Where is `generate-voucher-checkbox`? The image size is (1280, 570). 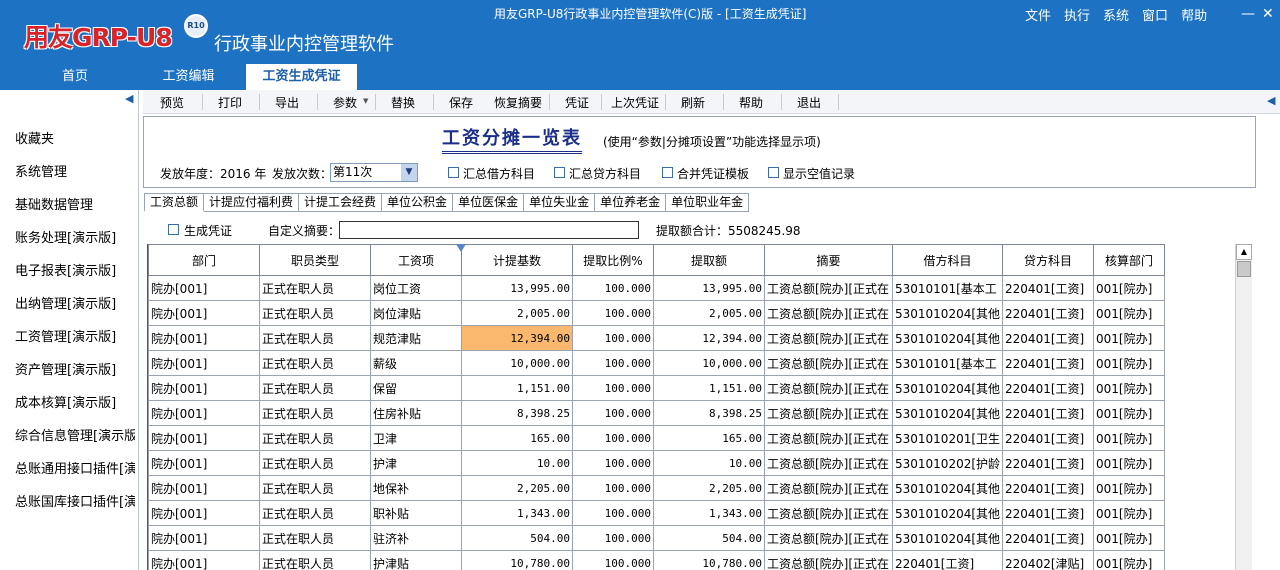
generate-voucher-checkbox is located at coordinates (173, 229).